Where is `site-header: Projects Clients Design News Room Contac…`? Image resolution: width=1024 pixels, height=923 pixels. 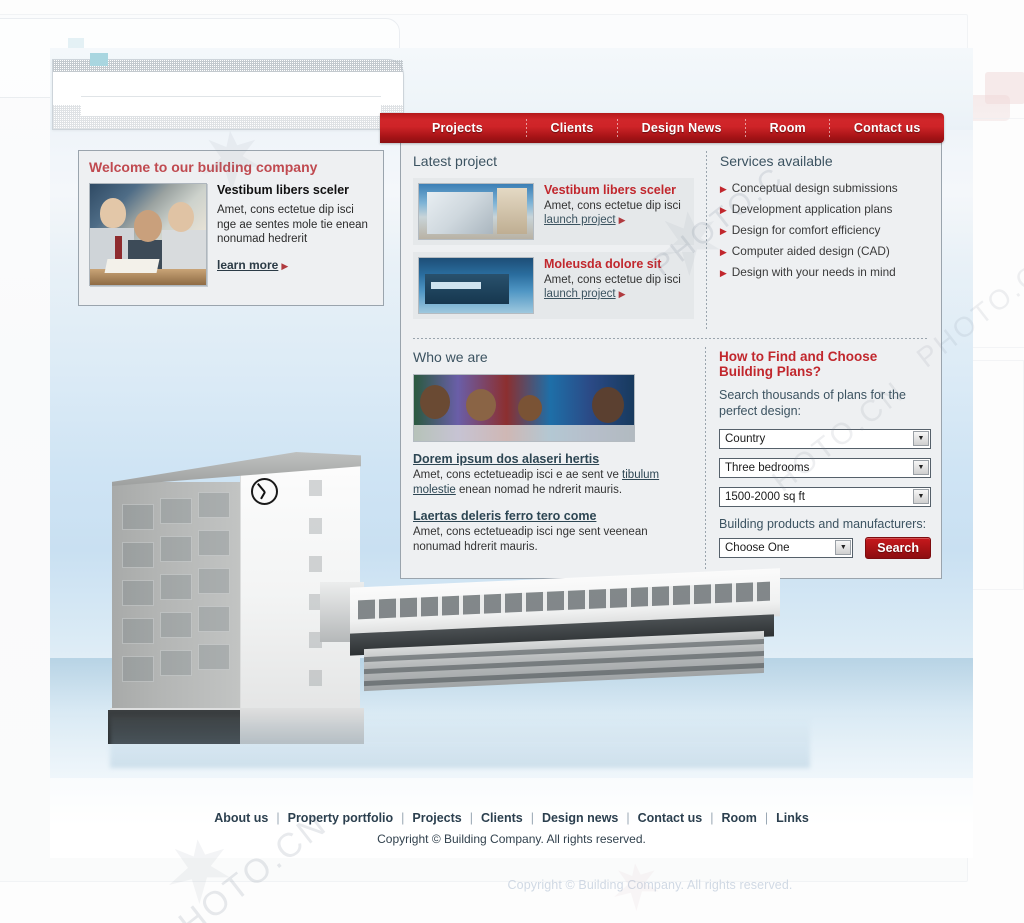
site-header: Projects Clients Design News Room Contac… is located at coordinates (511, 95).